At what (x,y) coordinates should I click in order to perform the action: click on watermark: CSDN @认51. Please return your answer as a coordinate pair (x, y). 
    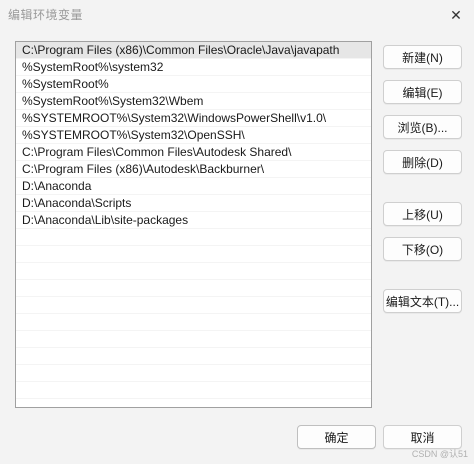
    Looking at the image, I should click on (439, 454).